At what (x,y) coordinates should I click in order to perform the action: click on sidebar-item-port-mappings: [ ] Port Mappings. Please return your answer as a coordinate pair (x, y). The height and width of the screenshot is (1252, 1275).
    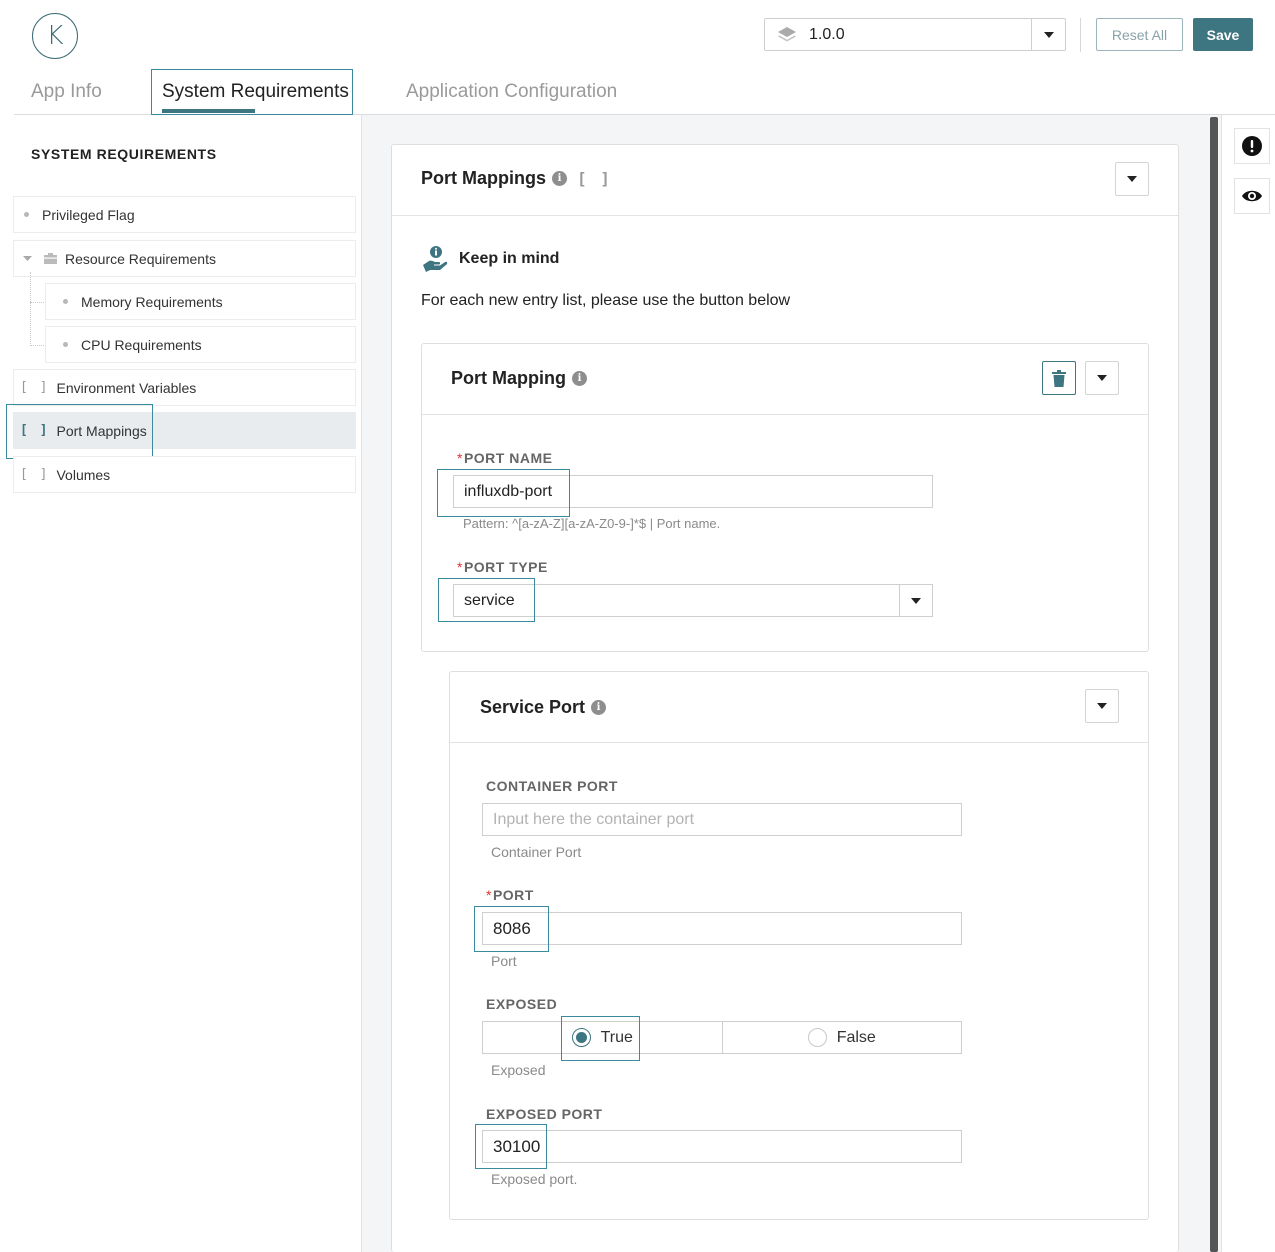
    Looking at the image, I should click on (184, 430).